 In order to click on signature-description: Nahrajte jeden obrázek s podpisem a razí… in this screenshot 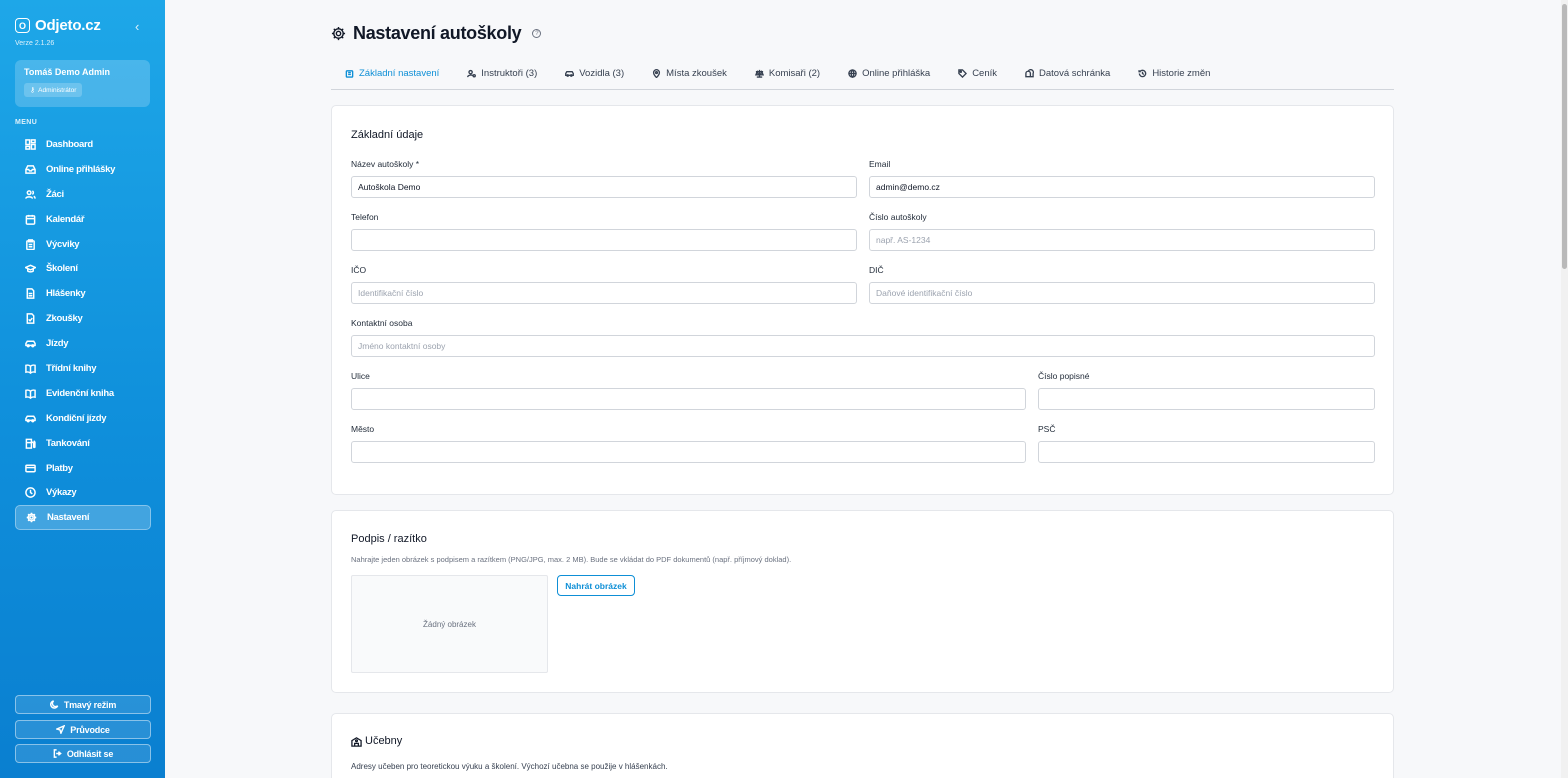, I will do `click(571, 559)`.